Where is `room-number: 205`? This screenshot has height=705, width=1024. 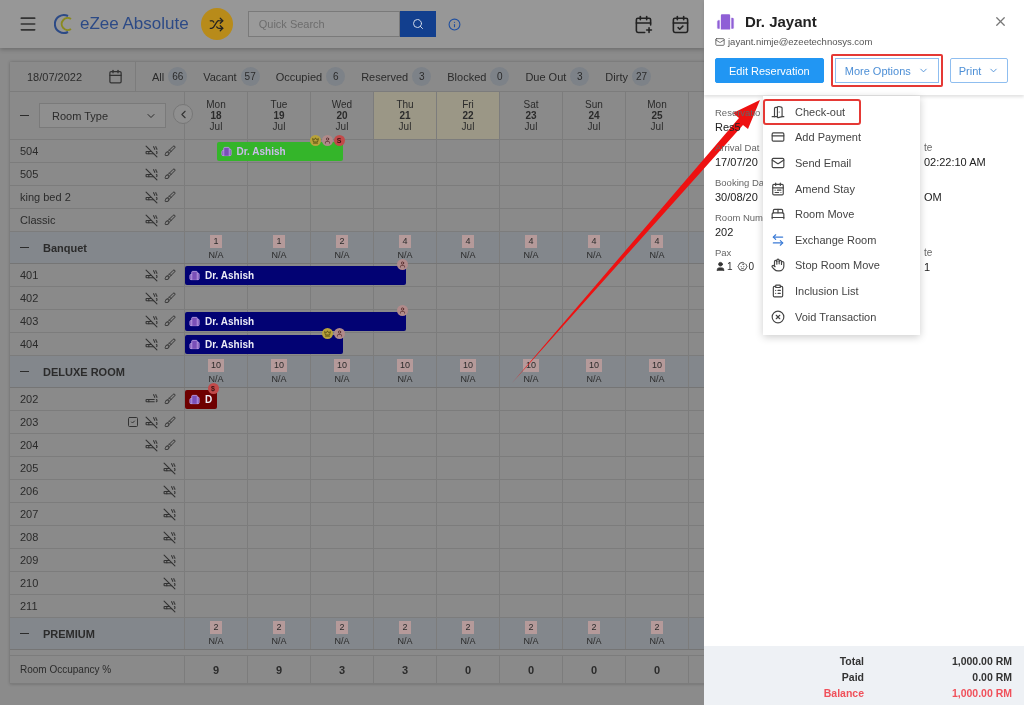
room-number: 205 is located at coordinates (29, 468).